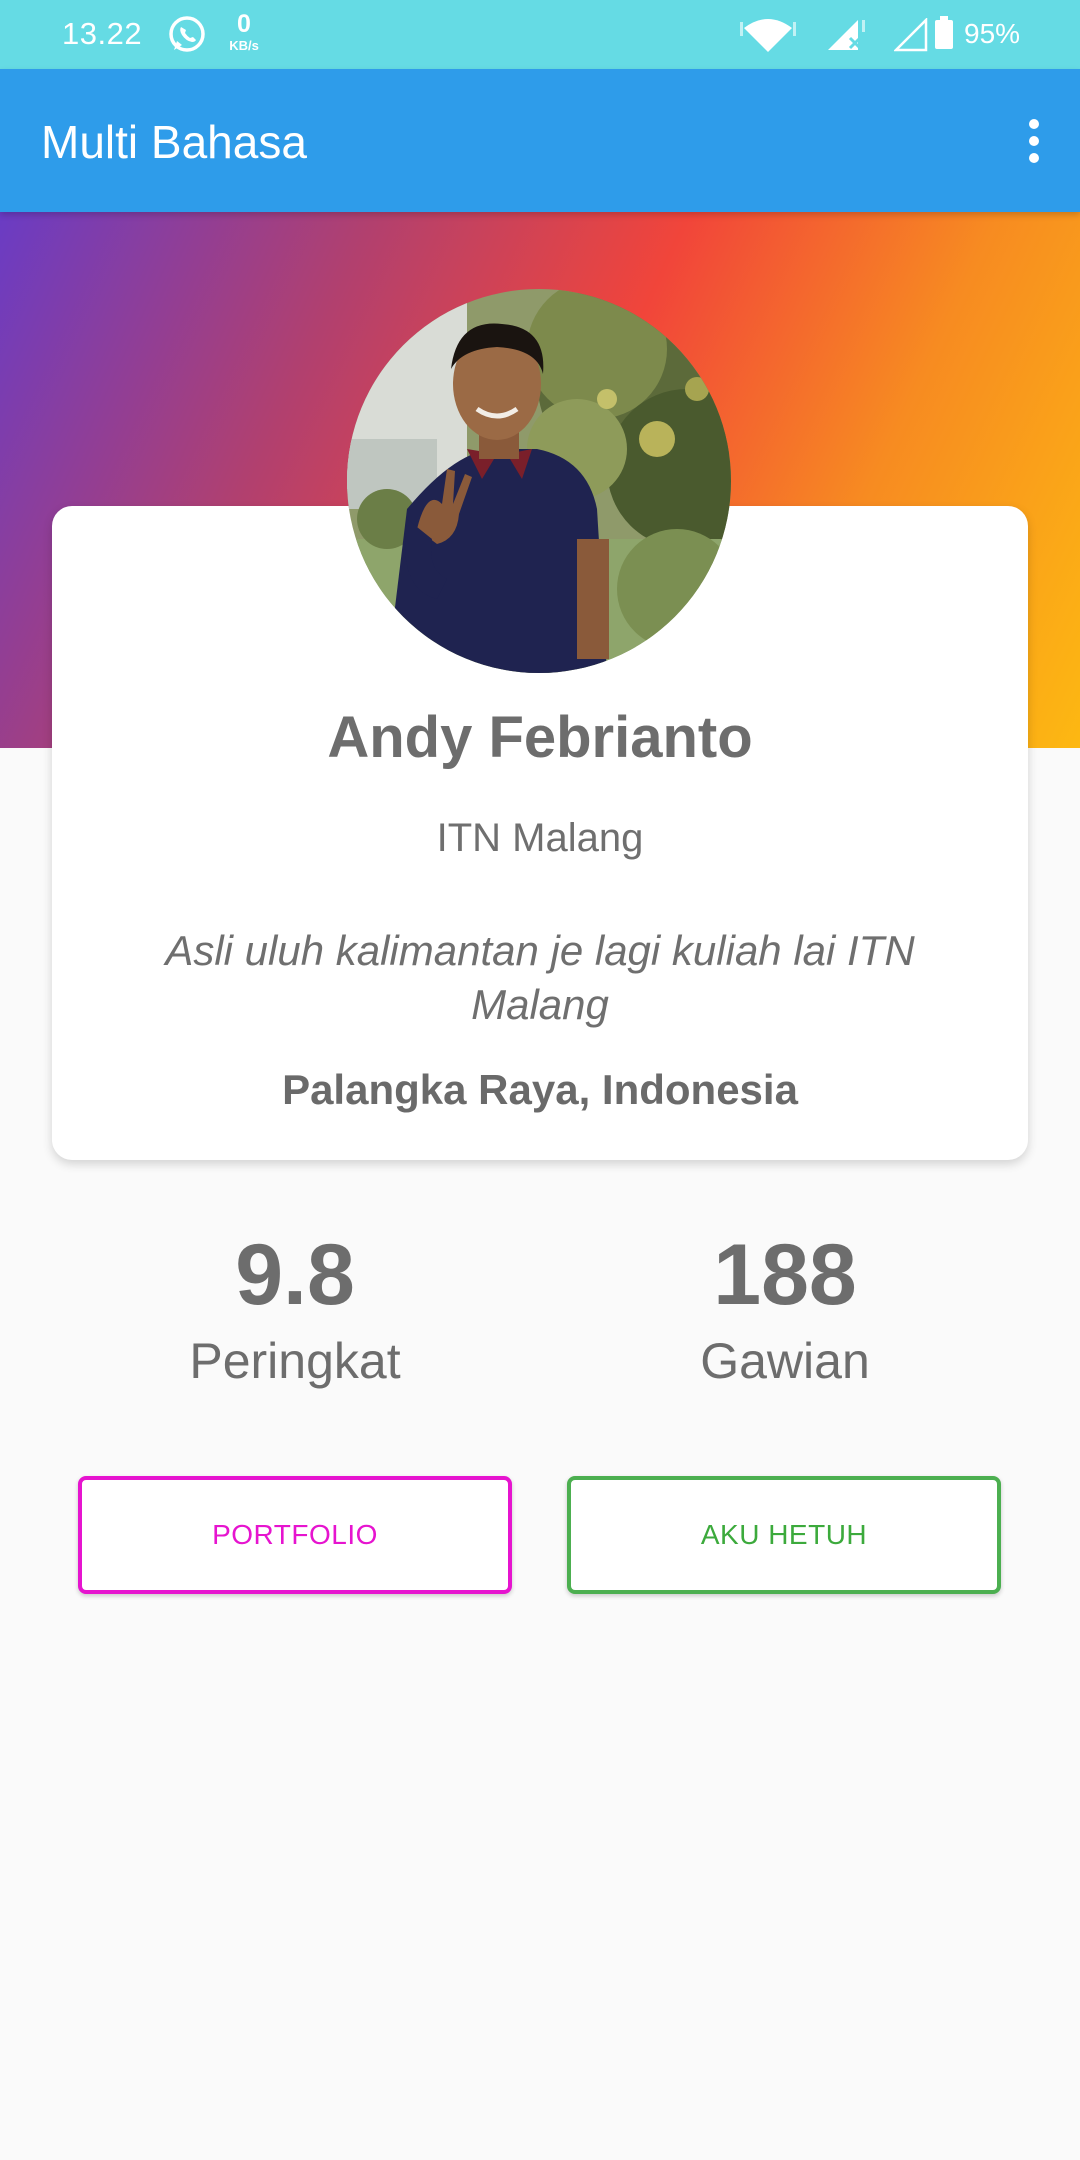  I want to click on rating-value: 9.8, so click(295, 1275).